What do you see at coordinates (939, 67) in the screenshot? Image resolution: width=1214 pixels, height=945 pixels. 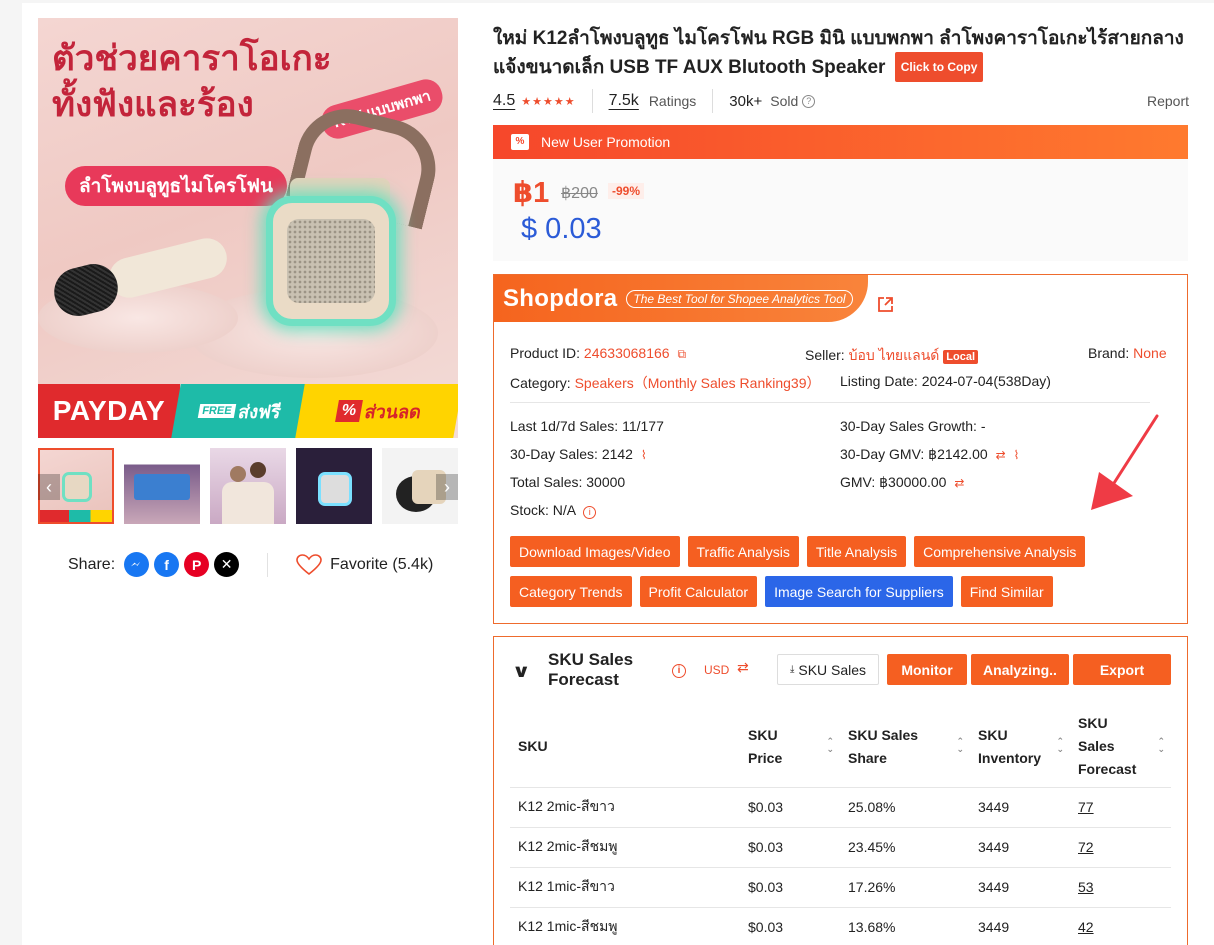 I see `copy-title-button: Click to Copy` at bounding box center [939, 67].